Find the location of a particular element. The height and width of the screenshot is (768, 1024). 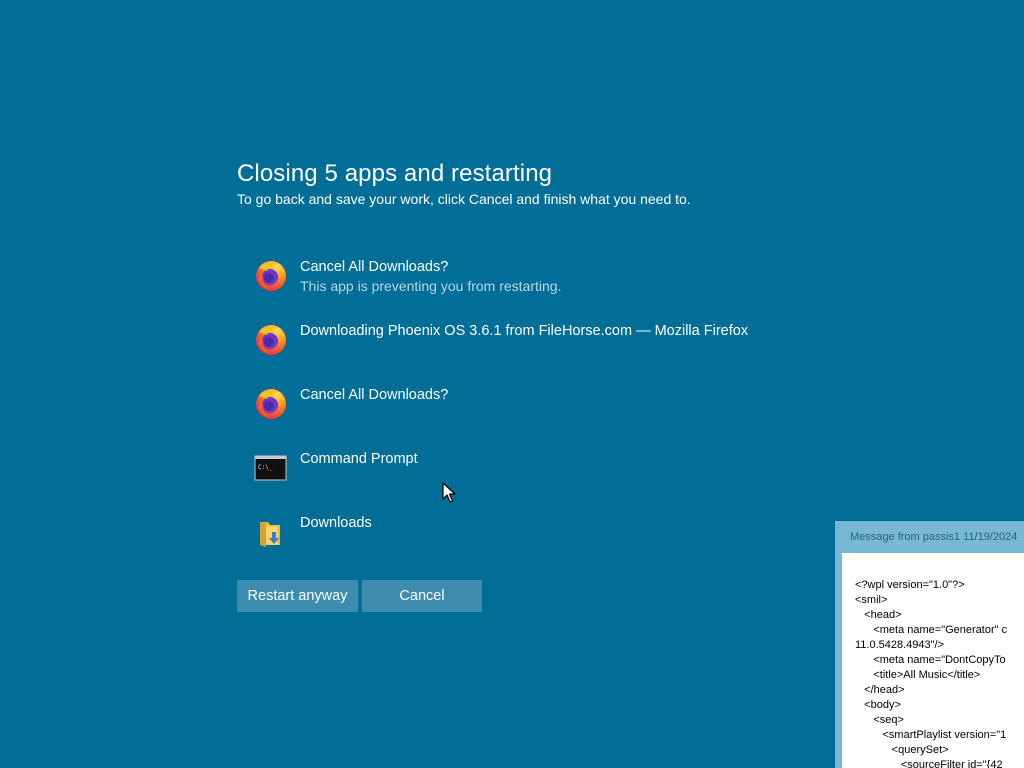

cancel-button: Cancel is located at coordinates (422, 596).